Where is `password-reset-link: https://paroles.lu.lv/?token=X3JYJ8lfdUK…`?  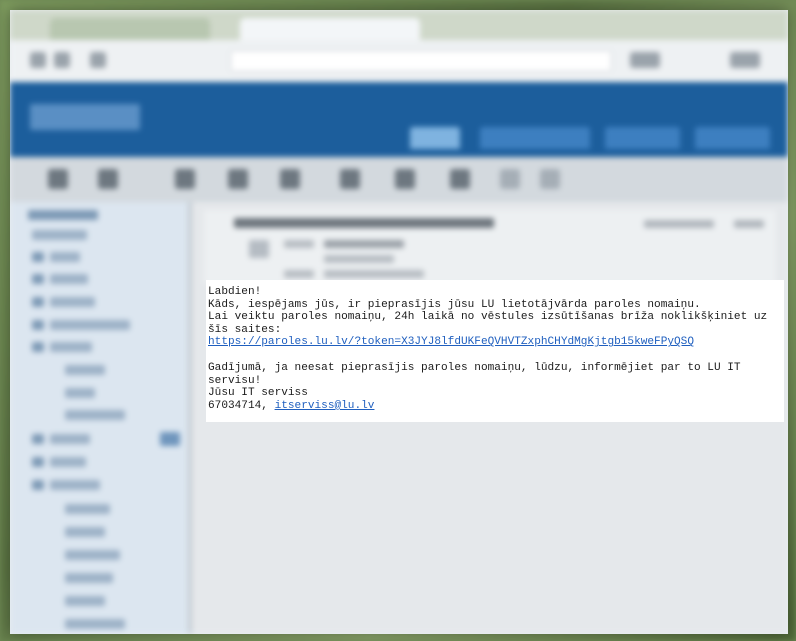 password-reset-link: https://paroles.lu.lv/?token=X3JYJ8lfdUK… is located at coordinates (451, 342).